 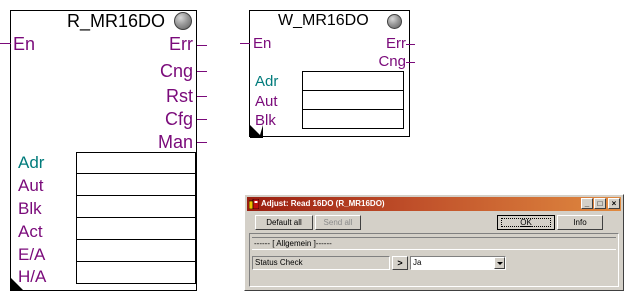 What do you see at coordinates (30, 231) in the screenshot?
I see `param-label-act: Act` at bounding box center [30, 231].